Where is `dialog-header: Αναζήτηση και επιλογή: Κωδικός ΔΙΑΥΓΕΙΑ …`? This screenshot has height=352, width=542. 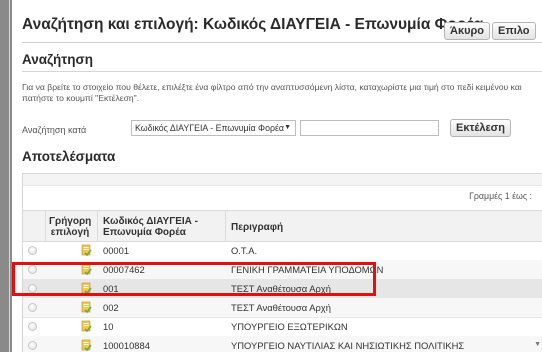
dialog-header: Αναζήτηση και επιλογή: Κωδικός ΔΙΑΥΓΕΙΑ … is located at coordinates (277, 20).